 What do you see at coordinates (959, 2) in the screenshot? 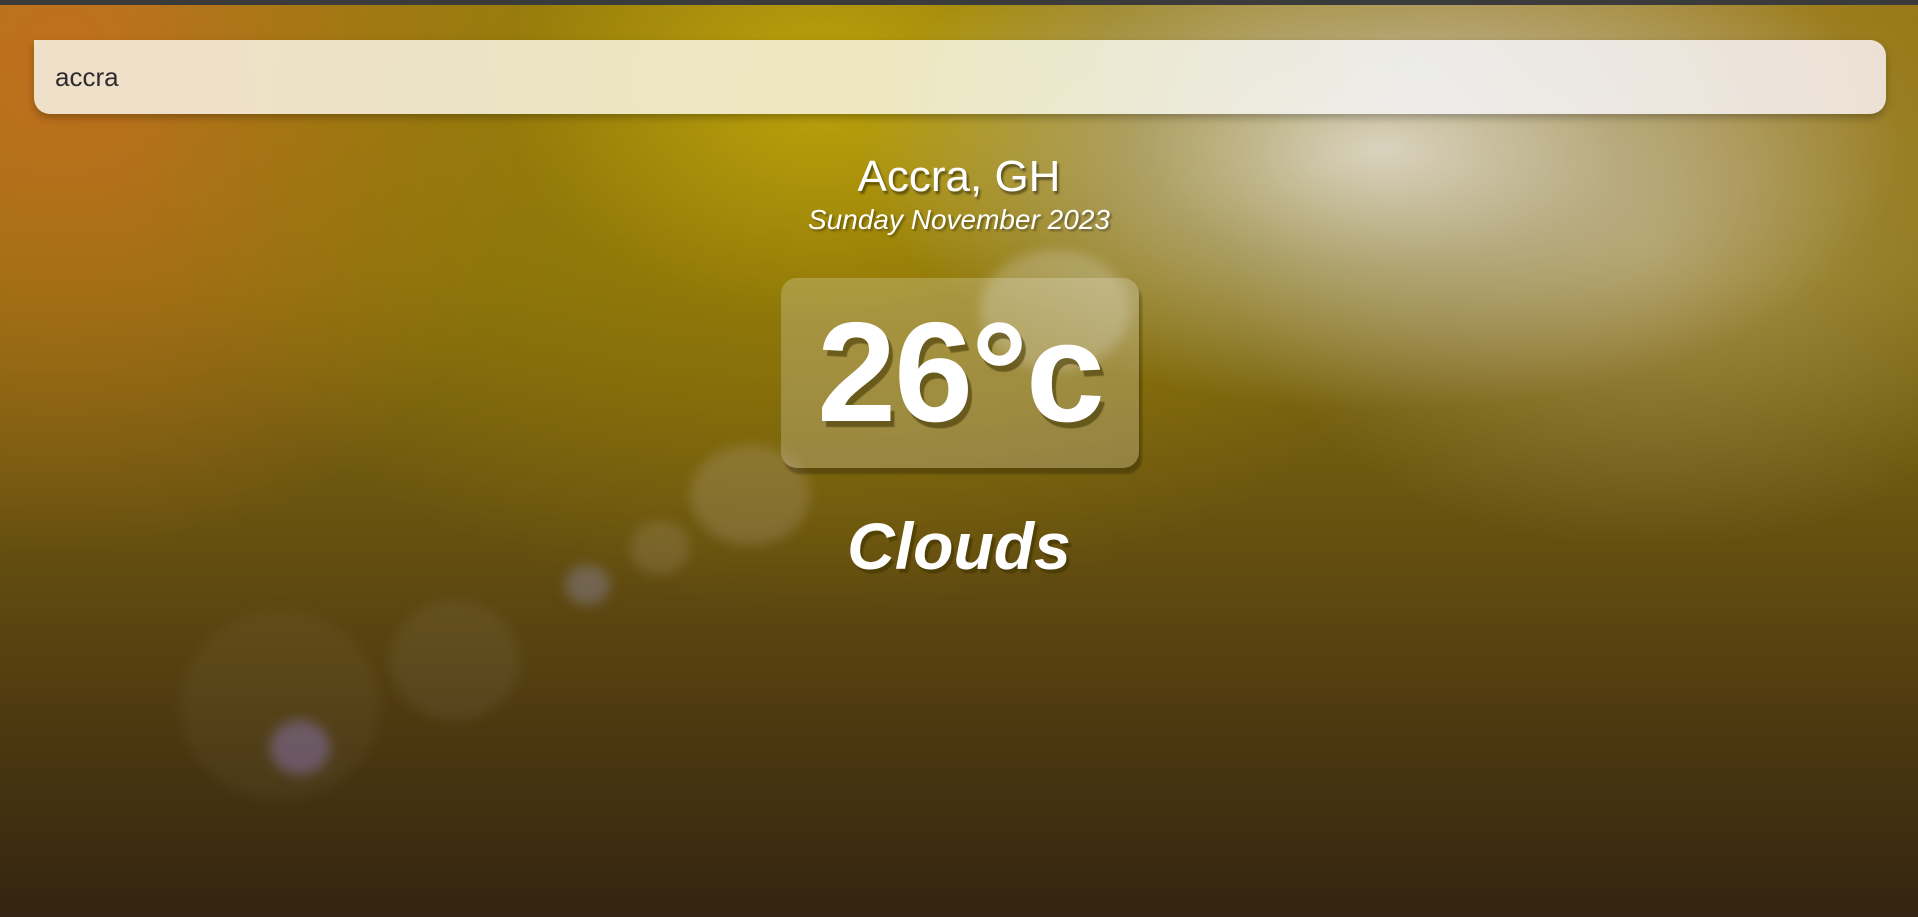
I see `top-bar` at bounding box center [959, 2].